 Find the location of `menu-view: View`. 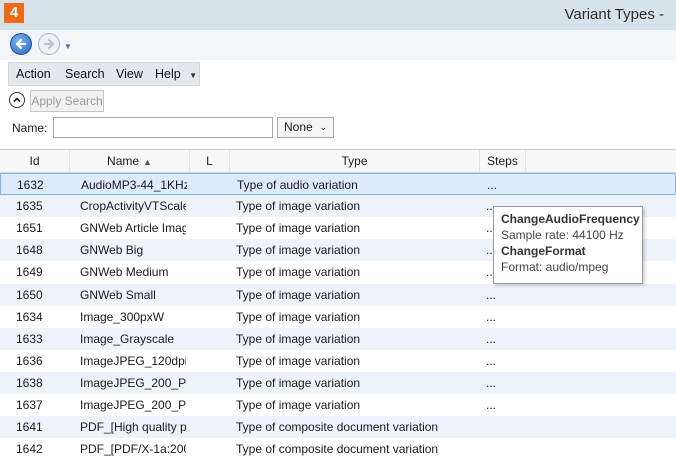

menu-view: View is located at coordinates (129, 74).